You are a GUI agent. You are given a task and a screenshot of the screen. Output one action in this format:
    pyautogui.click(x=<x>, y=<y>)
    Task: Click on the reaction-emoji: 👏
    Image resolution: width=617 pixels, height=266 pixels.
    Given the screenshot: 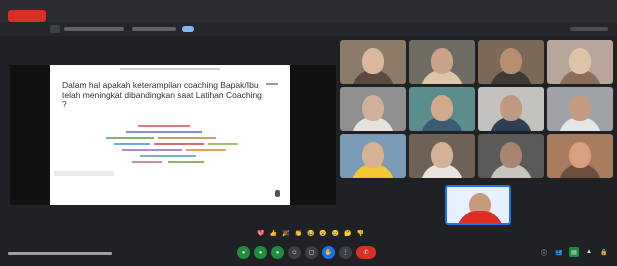 What is the action you would take?
    pyautogui.click(x=297, y=234)
    